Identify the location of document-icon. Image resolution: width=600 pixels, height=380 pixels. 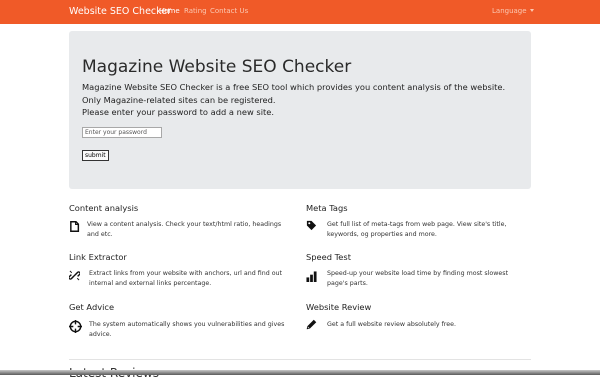
(75, 226).